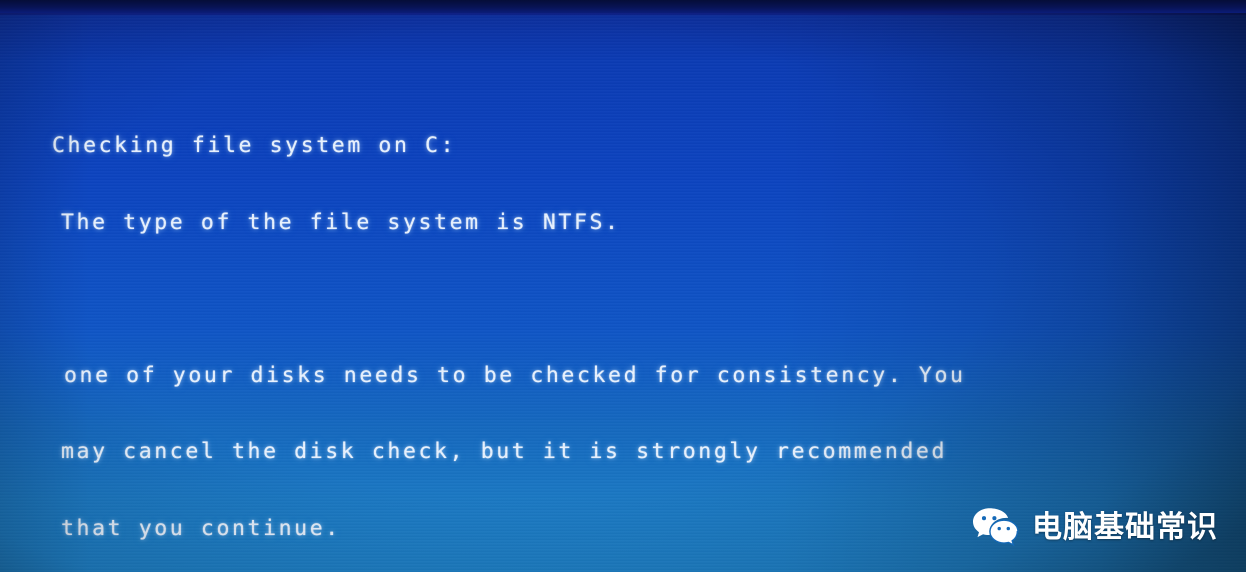  What do you see at coordinates (341, 222) in the screenshot?
I see `console-line-file-system-type: The type of the file system is NTFS.` at bounding box center [341, 222].